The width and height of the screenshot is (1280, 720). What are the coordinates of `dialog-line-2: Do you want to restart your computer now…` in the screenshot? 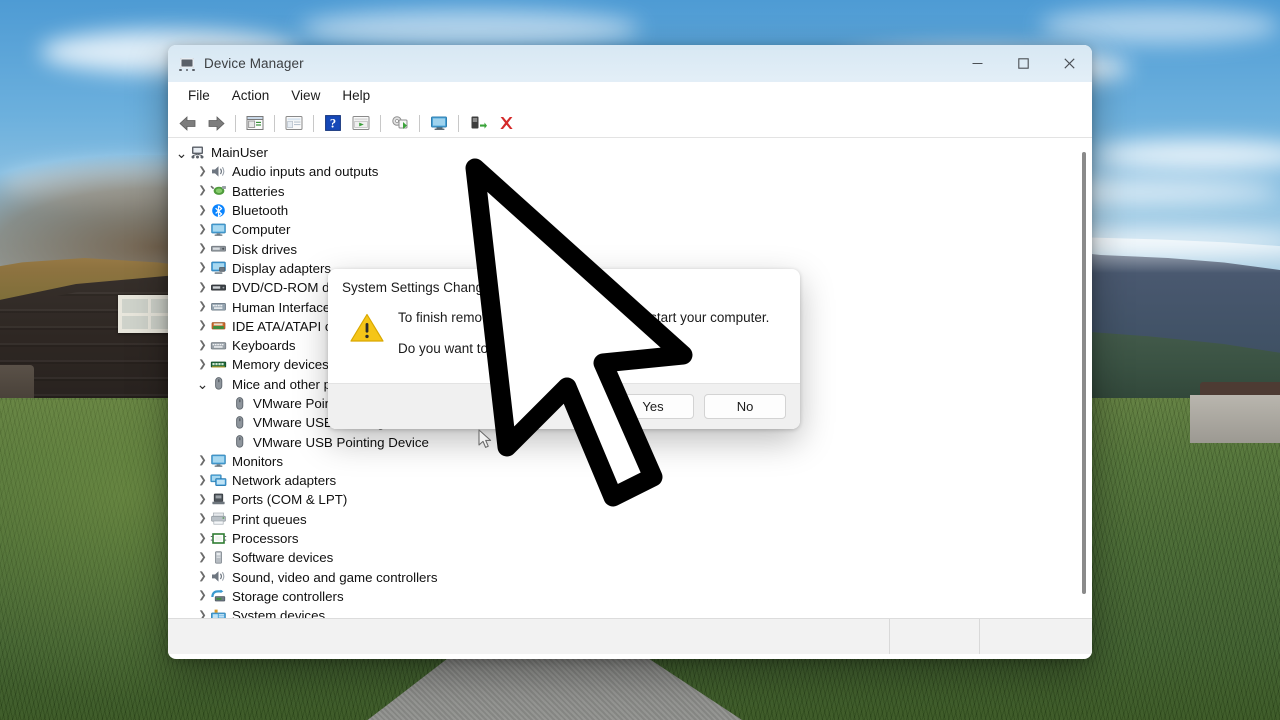 It's located at (527, 348).